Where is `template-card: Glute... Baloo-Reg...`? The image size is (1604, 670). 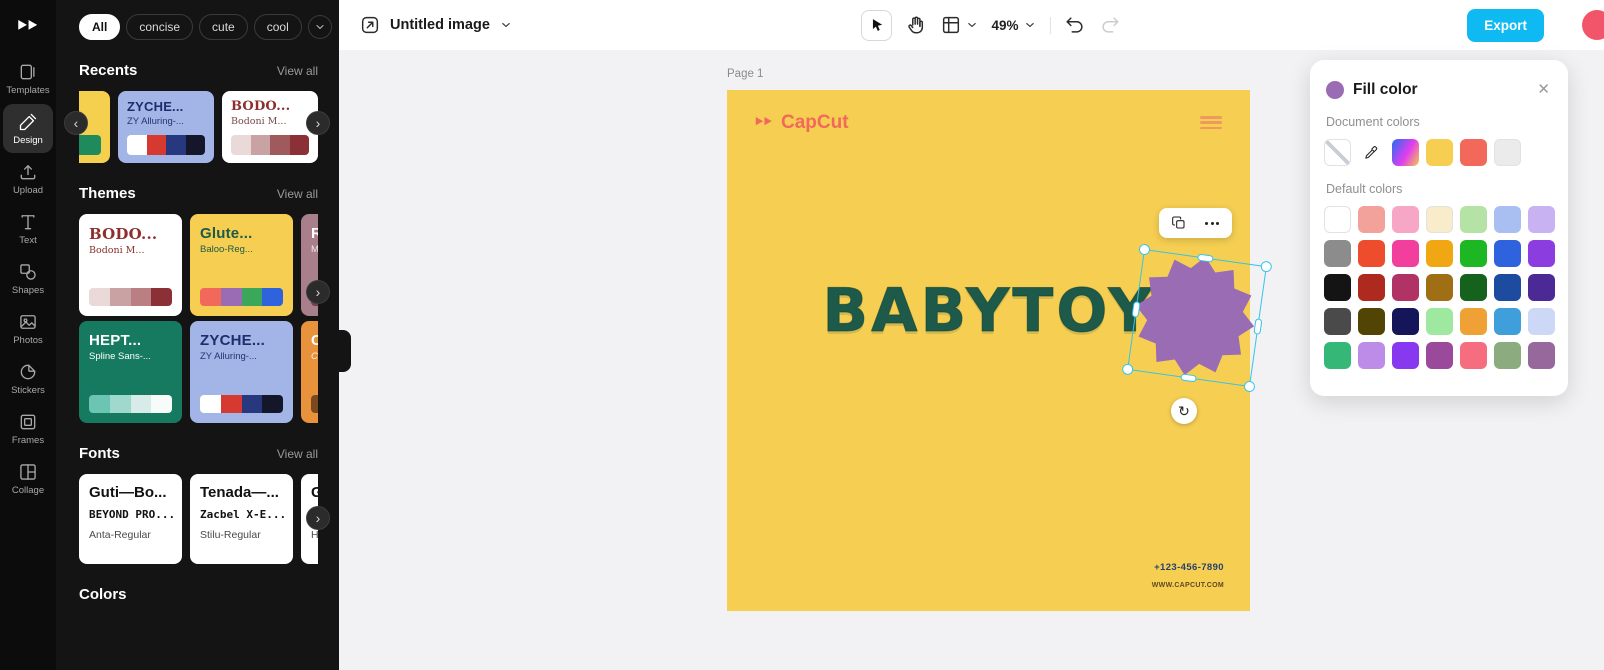 template-card: Glute... Baloo-Reg... is located at coordinates (241, 265).